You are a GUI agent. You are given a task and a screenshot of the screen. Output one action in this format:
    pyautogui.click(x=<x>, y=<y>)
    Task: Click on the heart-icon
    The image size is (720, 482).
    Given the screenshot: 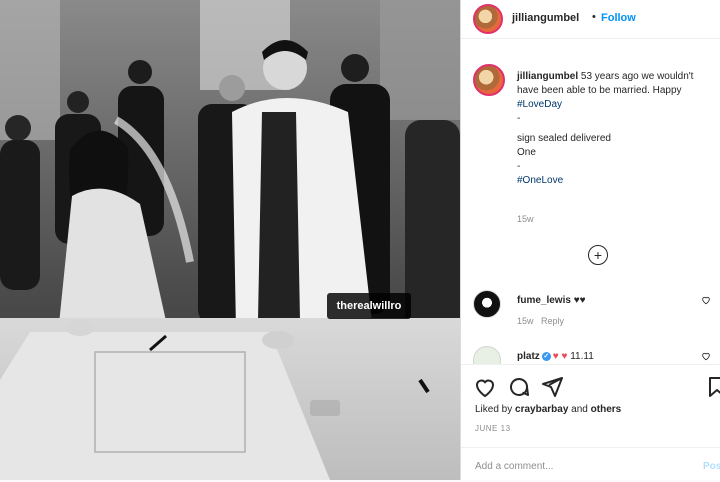 What is the action you would take?
    pyautogui.click(x=485, y=387)
    